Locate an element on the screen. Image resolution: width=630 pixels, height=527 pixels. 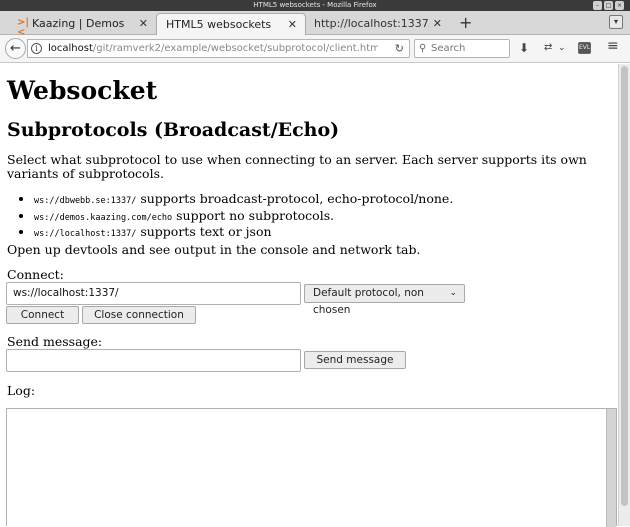
info-icon: i is located at coordinates (36, 48).